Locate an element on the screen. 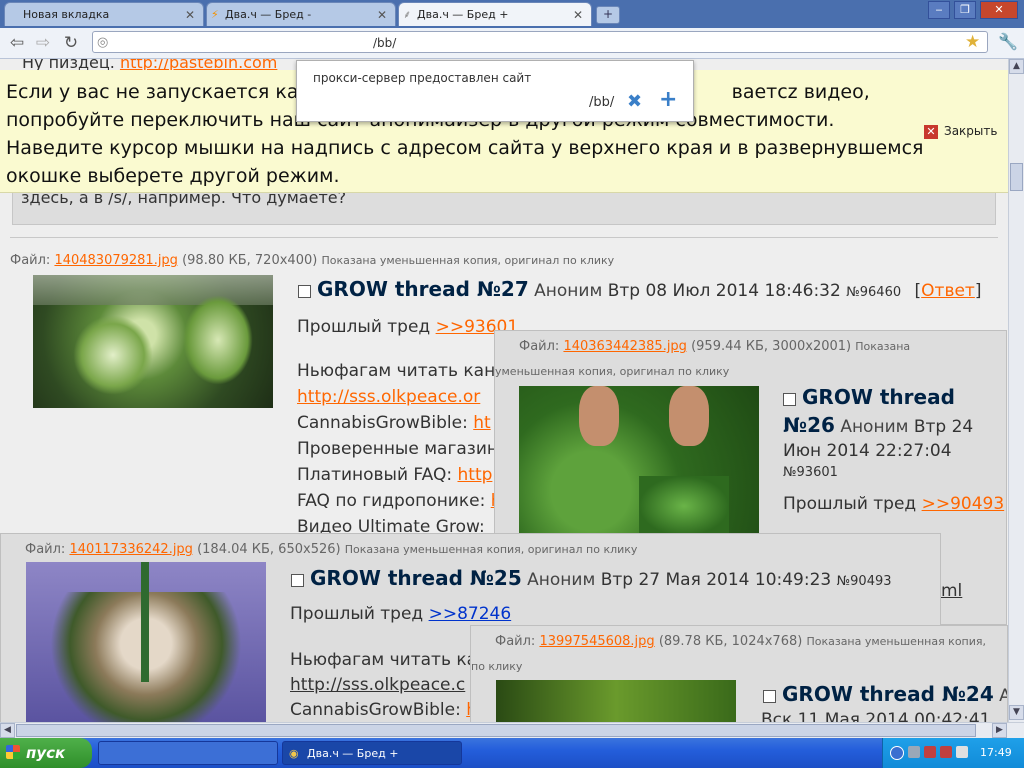 The height and width of the screenshot is (768, 1024). new-tab-button: + is located at coordinates (608, 15).